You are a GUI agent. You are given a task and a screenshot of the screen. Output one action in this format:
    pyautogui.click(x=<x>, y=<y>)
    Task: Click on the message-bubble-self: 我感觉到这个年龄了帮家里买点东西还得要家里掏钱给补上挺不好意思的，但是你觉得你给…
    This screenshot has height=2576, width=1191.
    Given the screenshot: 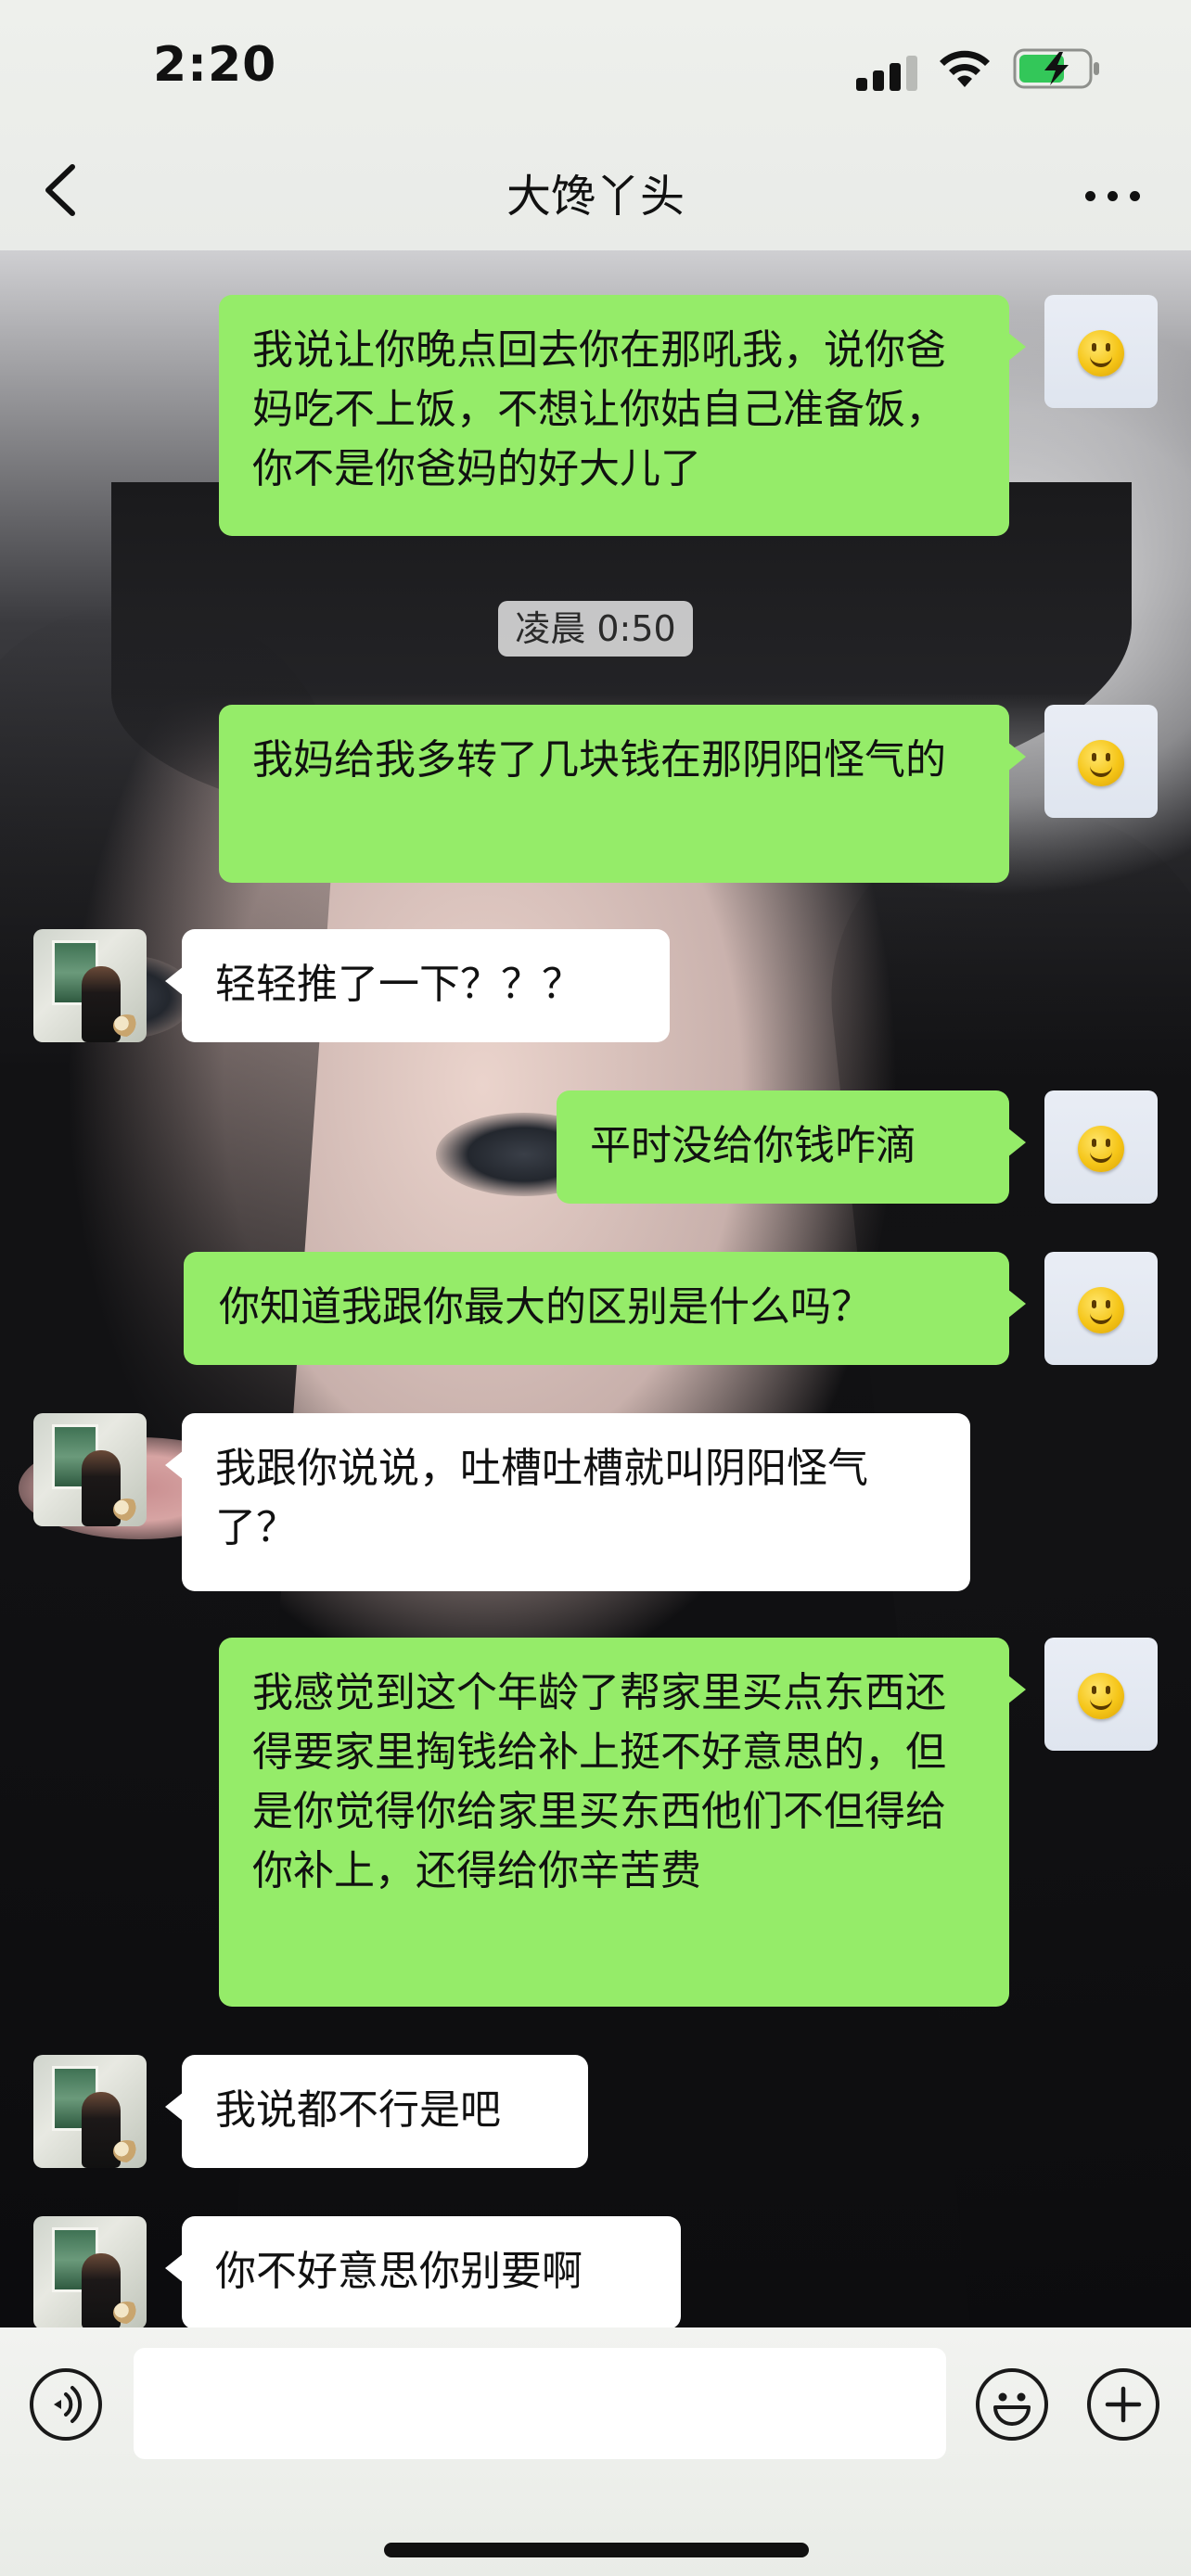 What is the action you would take?
    pyautogui.click(x=623, y=1822)
    